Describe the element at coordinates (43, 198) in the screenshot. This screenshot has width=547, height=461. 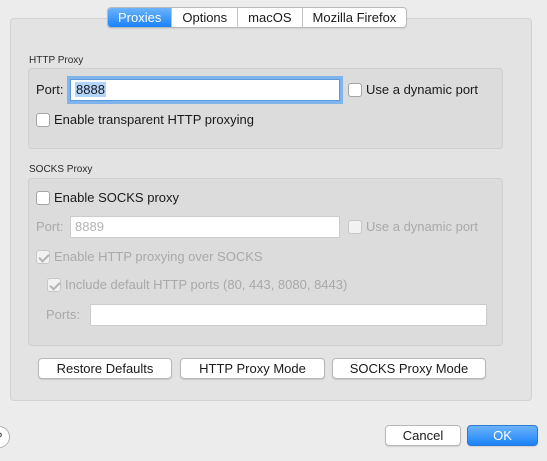
I see `enable-socks-checkbox` at that location.